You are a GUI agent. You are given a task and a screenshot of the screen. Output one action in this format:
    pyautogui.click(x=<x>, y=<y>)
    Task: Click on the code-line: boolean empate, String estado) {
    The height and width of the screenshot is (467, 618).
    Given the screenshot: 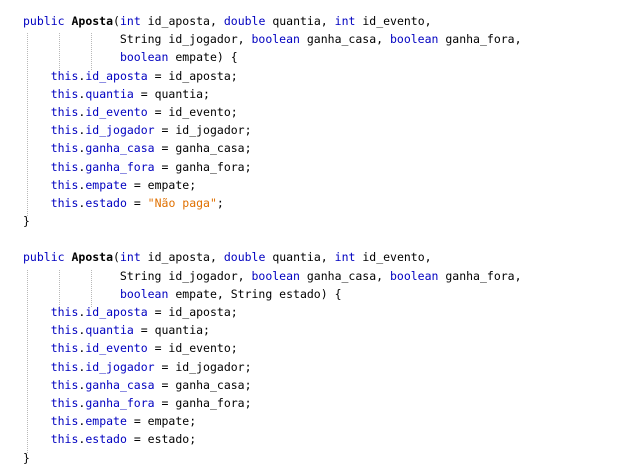 What is the action you would take?
    pyautogui.click(x=272, y=294)
    